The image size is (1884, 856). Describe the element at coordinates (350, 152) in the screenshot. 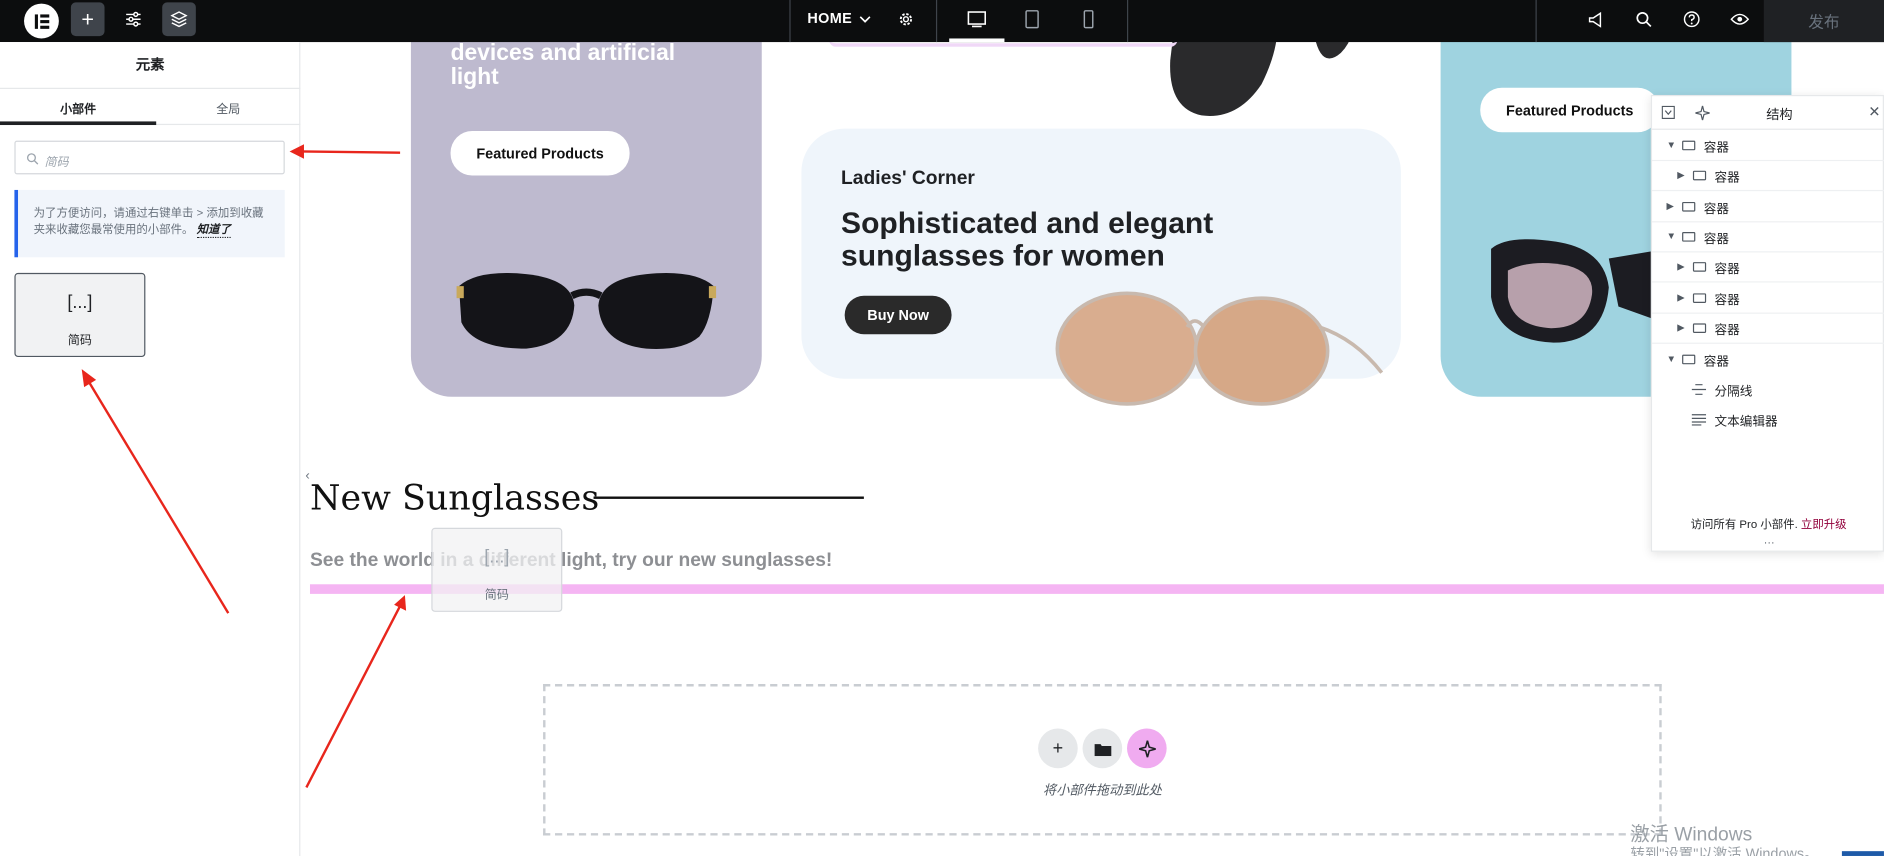

I see `arrow-to-search` at that location.